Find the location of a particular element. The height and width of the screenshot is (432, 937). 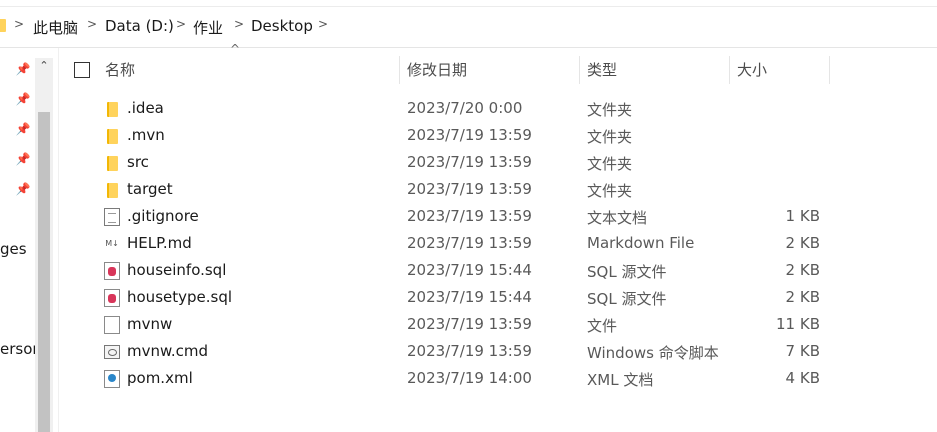

file-type: XML 文档 is located at coordinates (620, 380).